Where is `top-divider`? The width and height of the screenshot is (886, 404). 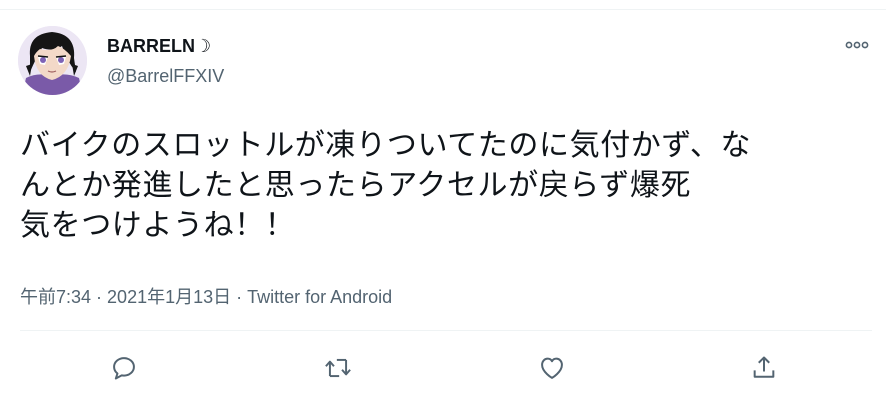 top-divider is located at coordinates (443, 9).